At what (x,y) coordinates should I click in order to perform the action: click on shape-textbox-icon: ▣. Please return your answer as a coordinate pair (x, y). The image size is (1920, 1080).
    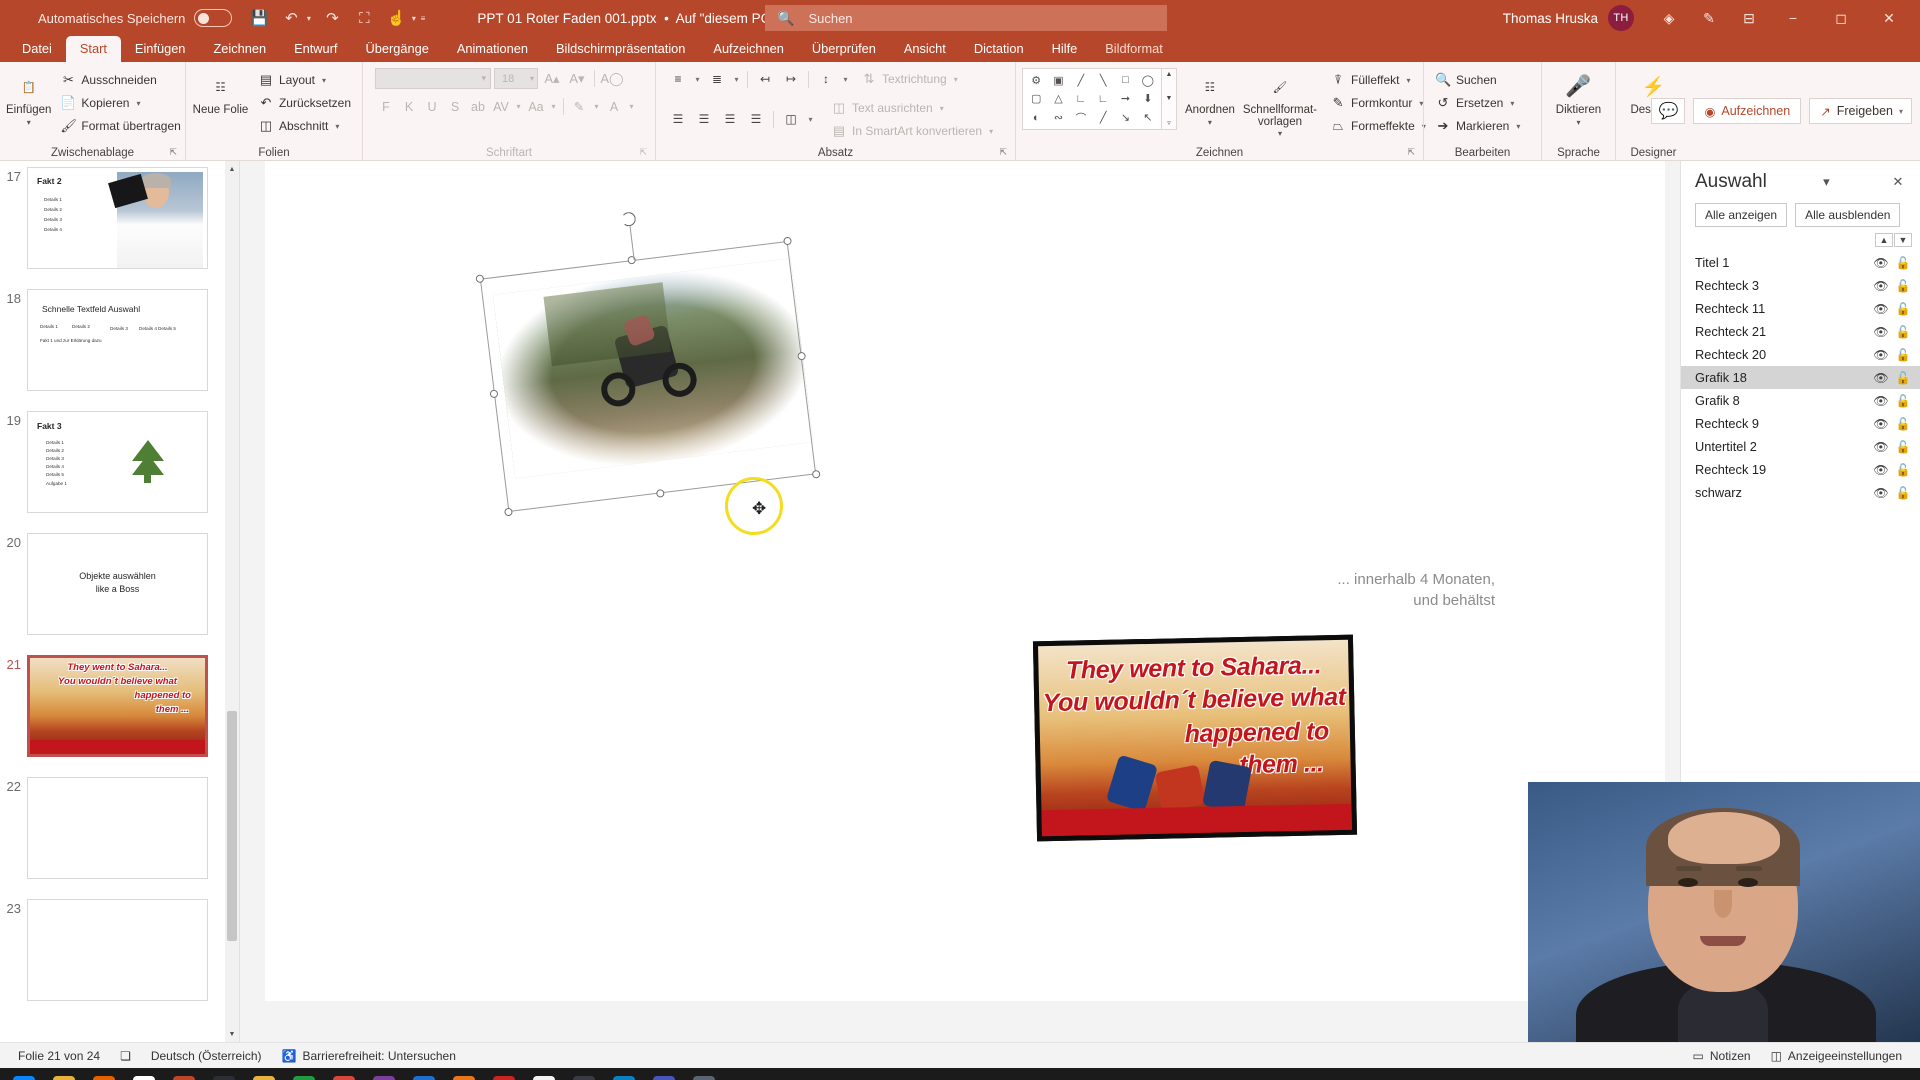
    Looking at the image, I should click on (1058, 80).